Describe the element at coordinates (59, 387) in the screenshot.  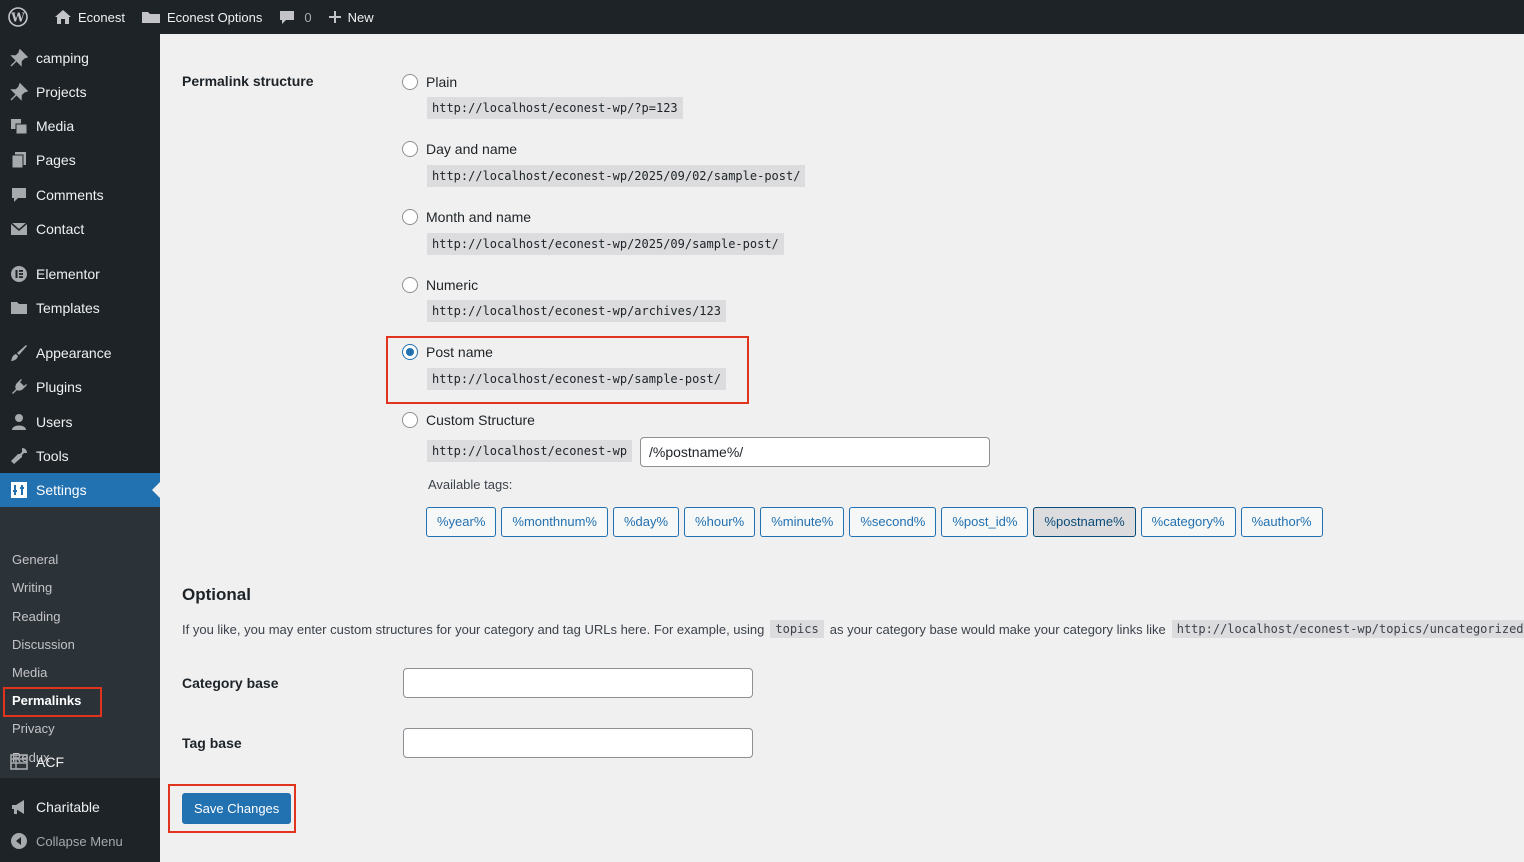
I see `menu-item-label: Plugins` at that location.